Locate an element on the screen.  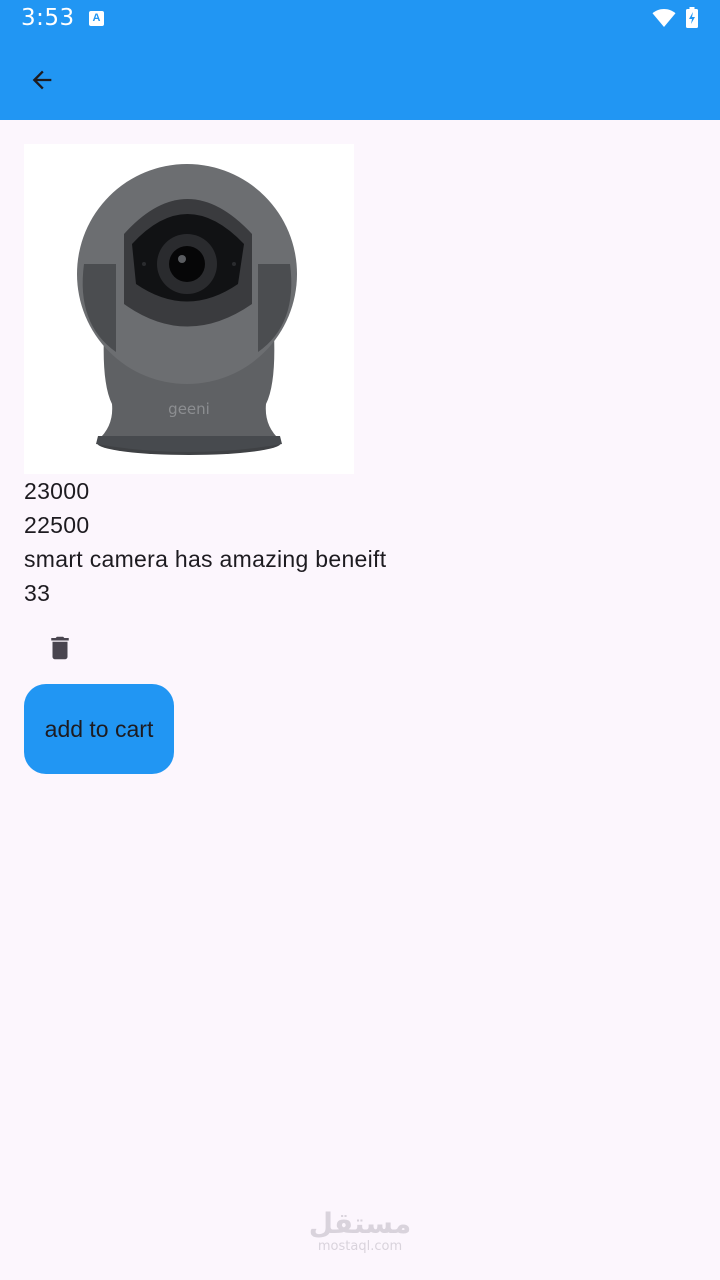
trash-icon is located at coordinates (60, 648).